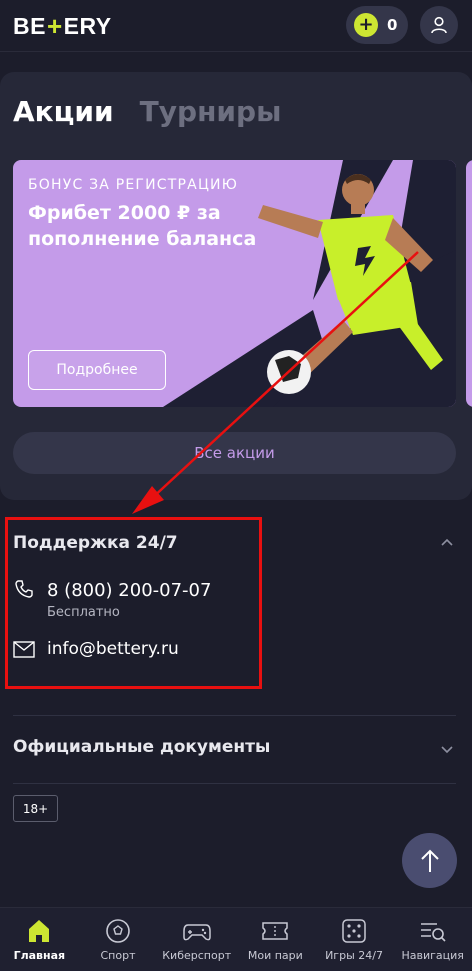  What do you see at coordinates (63, 111) in the screenshot?
I see `tab-promotions: Акции` at bounding box center [63, 111].